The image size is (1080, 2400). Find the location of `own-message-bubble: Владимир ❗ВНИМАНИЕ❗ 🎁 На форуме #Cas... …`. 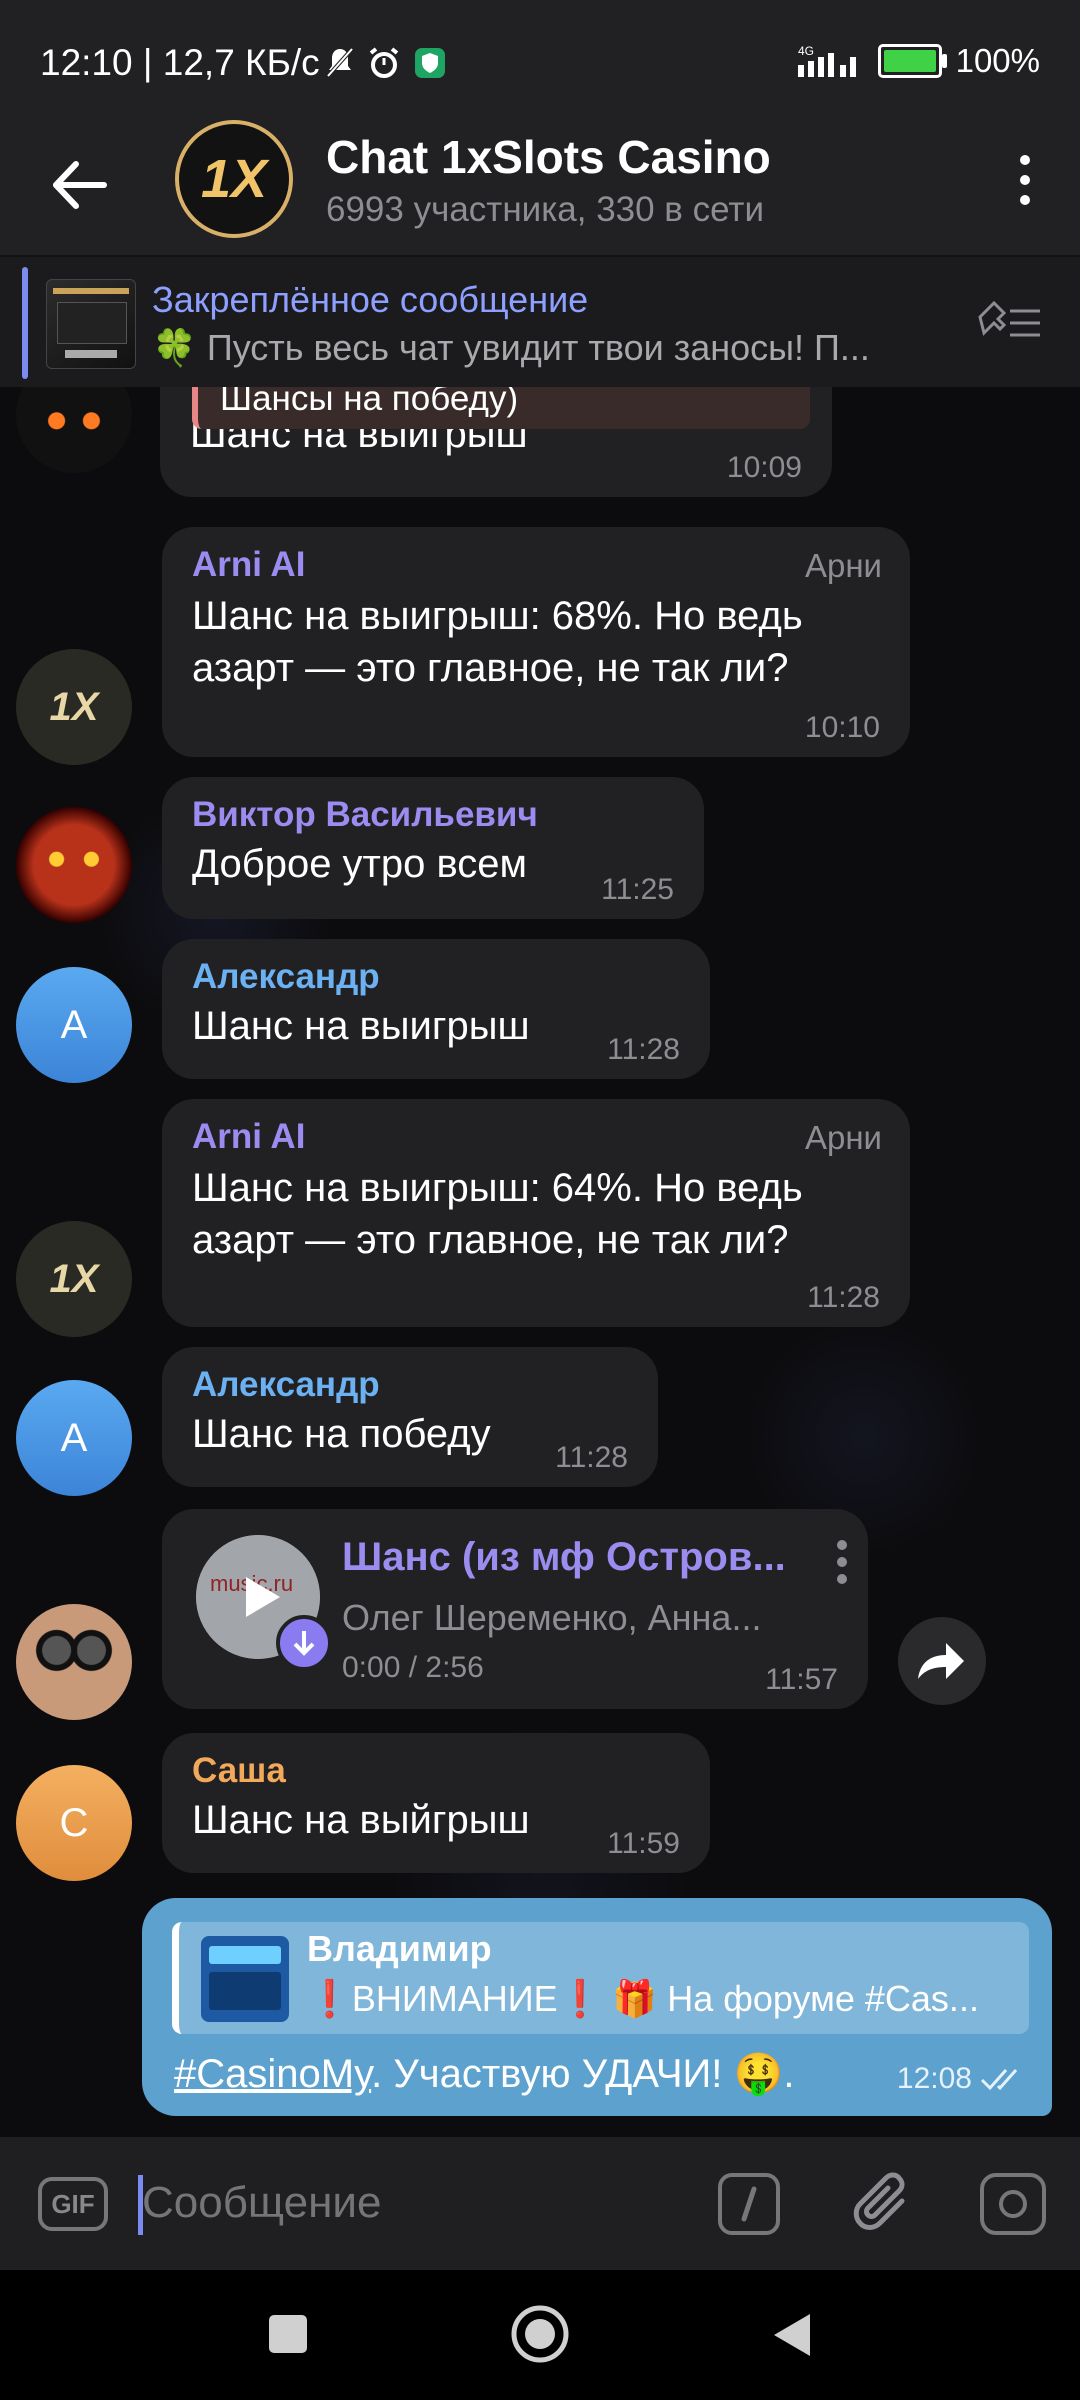

own-message-bubble: Владимир ❗ВНИМАНИЕ❗ 🎁 На форуме #Cas... … is located at coordinates (597, 2007).